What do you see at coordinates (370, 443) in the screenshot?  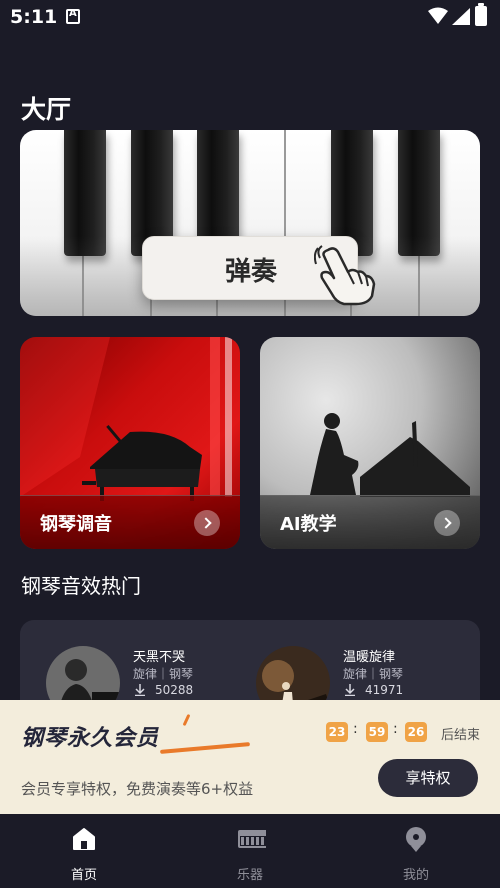 I see `ai-teaching-card: AI教学` at bounding box center [370, 443].